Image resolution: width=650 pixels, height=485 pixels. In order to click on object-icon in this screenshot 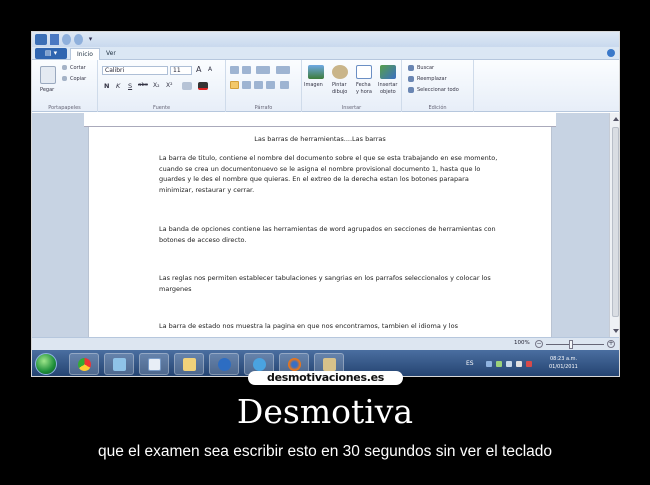, I will do `click(388, 72)`.